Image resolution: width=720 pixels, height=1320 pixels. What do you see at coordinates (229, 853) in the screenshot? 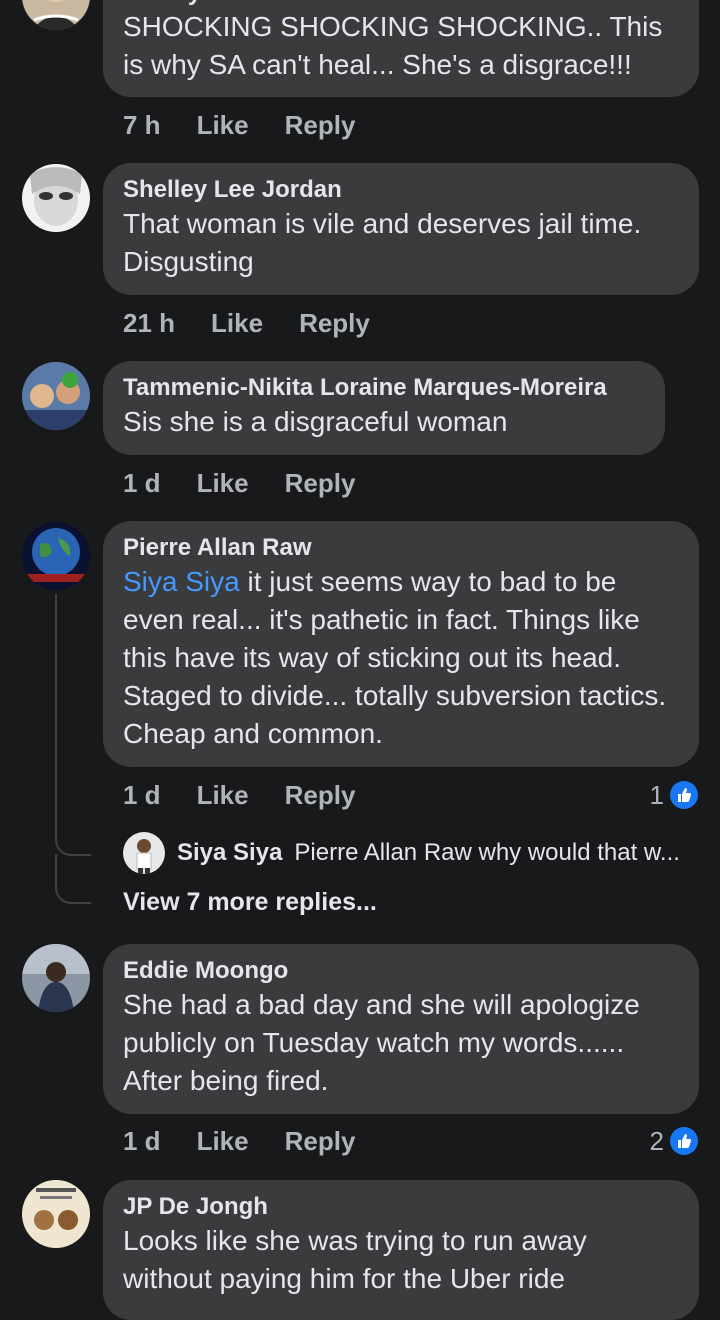
I see `reply-author: Siya Siya` at bounding box center [229, 853].